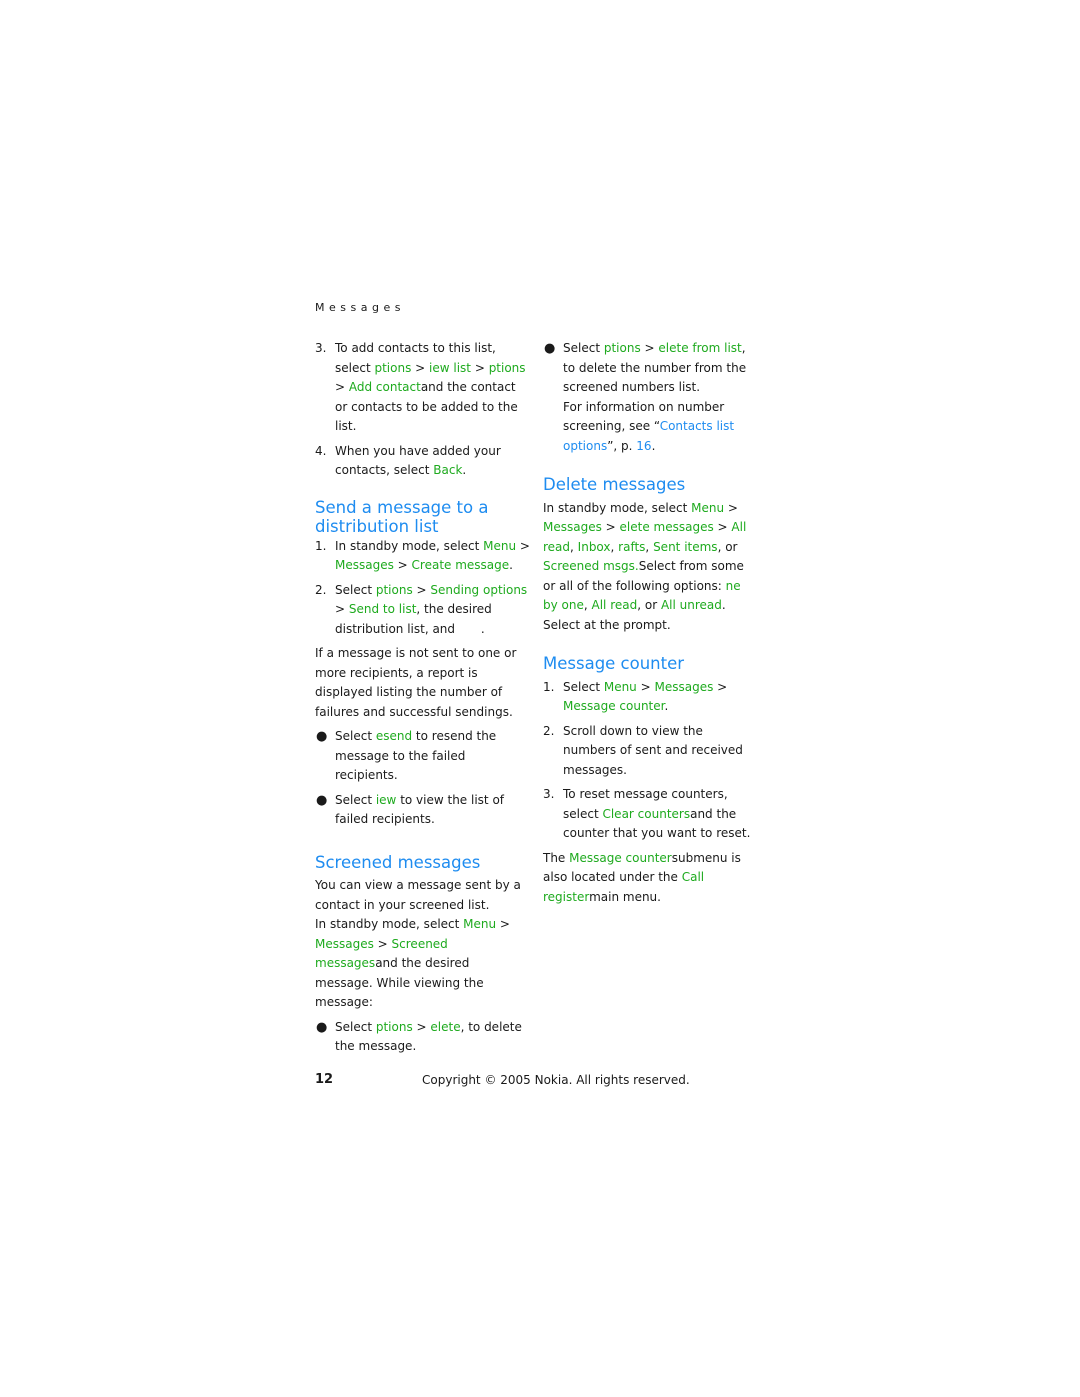 The height and width of the screenshot is (1397, 1080). I want to click on menu-item: Screened msgs., so click(591, 566).